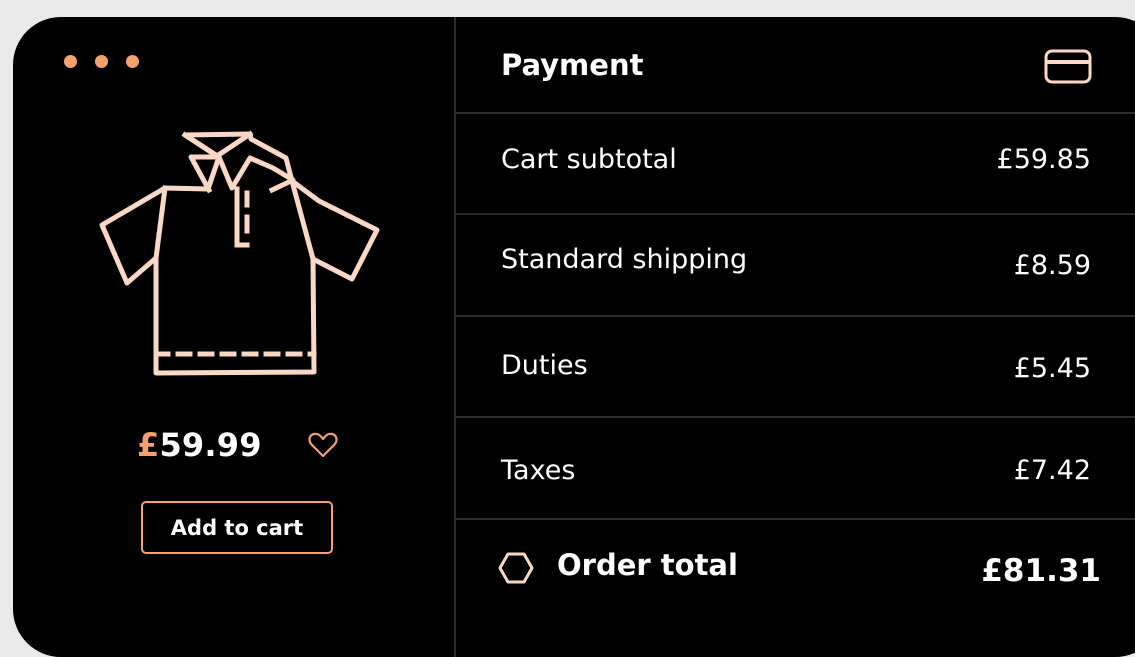 The image size is (1135, 657). What do you see at coordinates (516, 568) in the screenshot?
I see `hexagon-icon` at bounding box center [516, 568].